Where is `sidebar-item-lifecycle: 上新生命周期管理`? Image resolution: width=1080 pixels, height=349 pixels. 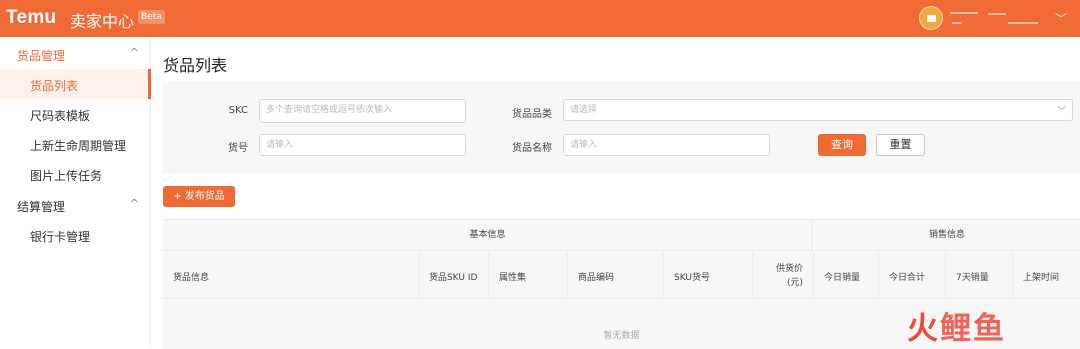 sidebar-item-lifecycle: 上新生命周期管理 is located at coordinates (75, 144).